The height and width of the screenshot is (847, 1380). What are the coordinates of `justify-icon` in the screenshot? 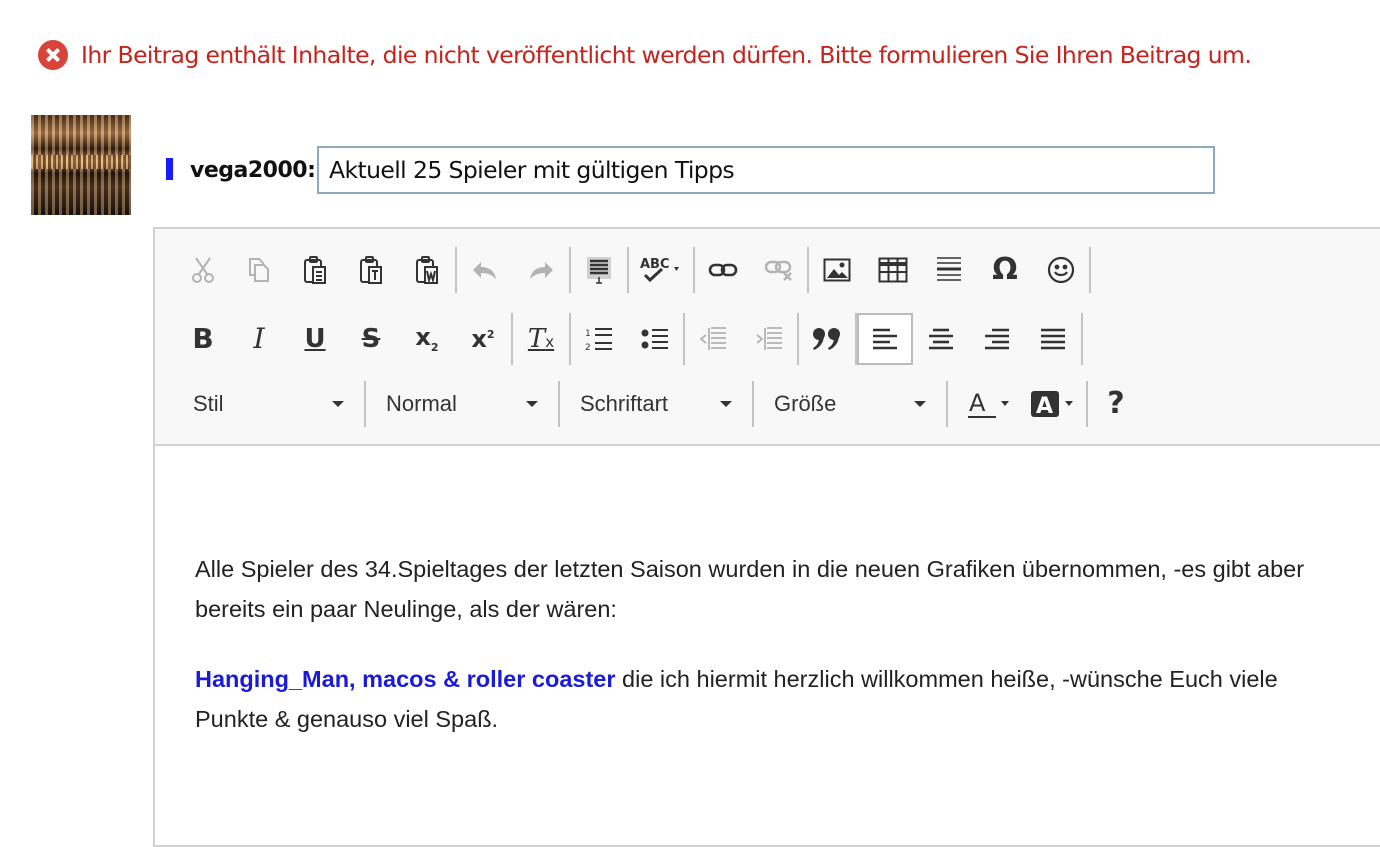 It's located at (1053, 339).